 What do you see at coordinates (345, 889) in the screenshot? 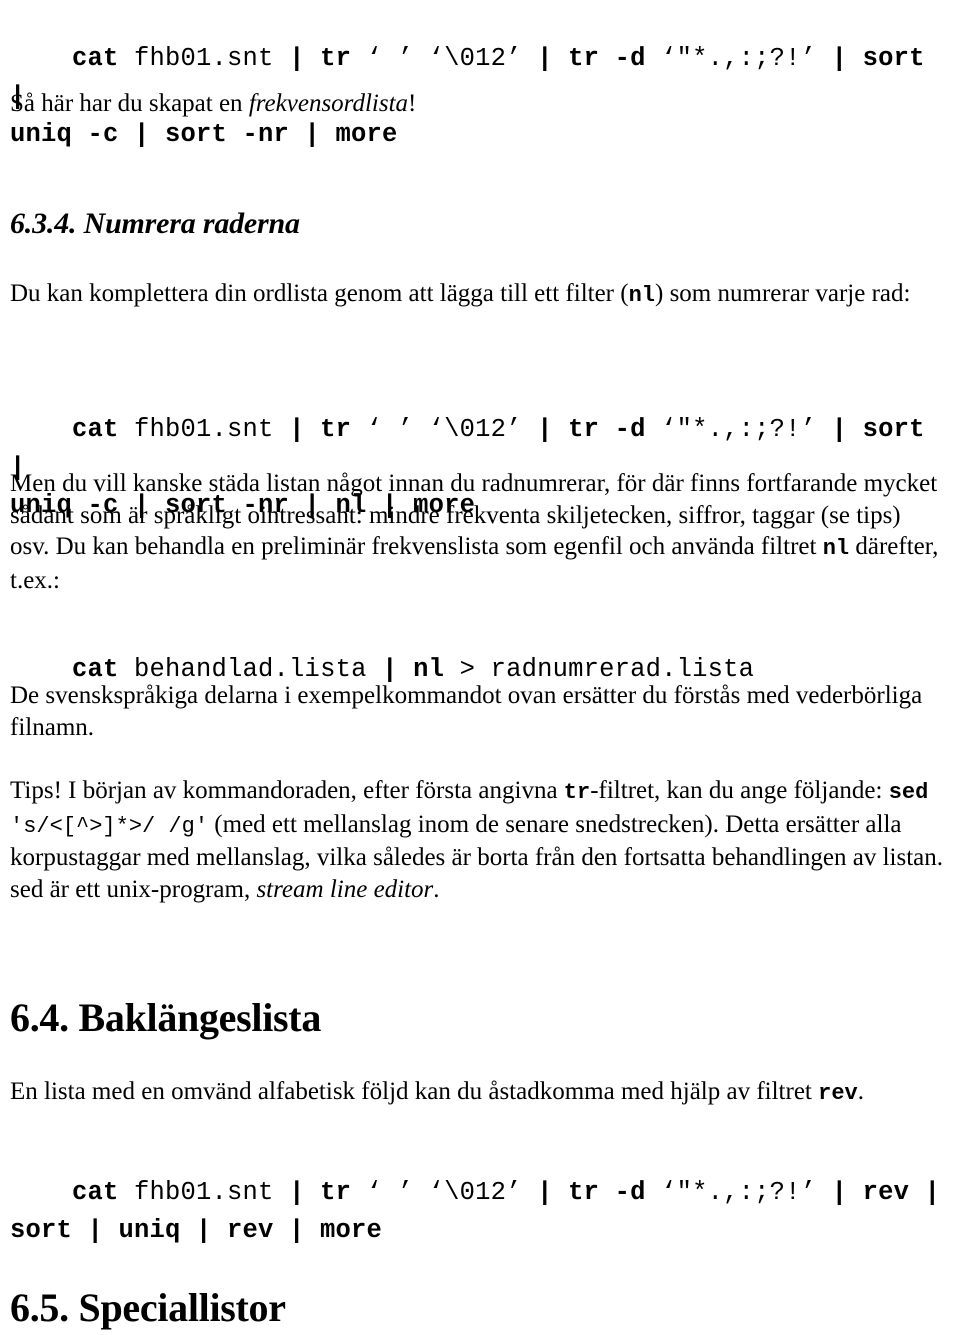
I see `emphasis-stream-line-editor: stream line editor` at bounding box center [345, 889].